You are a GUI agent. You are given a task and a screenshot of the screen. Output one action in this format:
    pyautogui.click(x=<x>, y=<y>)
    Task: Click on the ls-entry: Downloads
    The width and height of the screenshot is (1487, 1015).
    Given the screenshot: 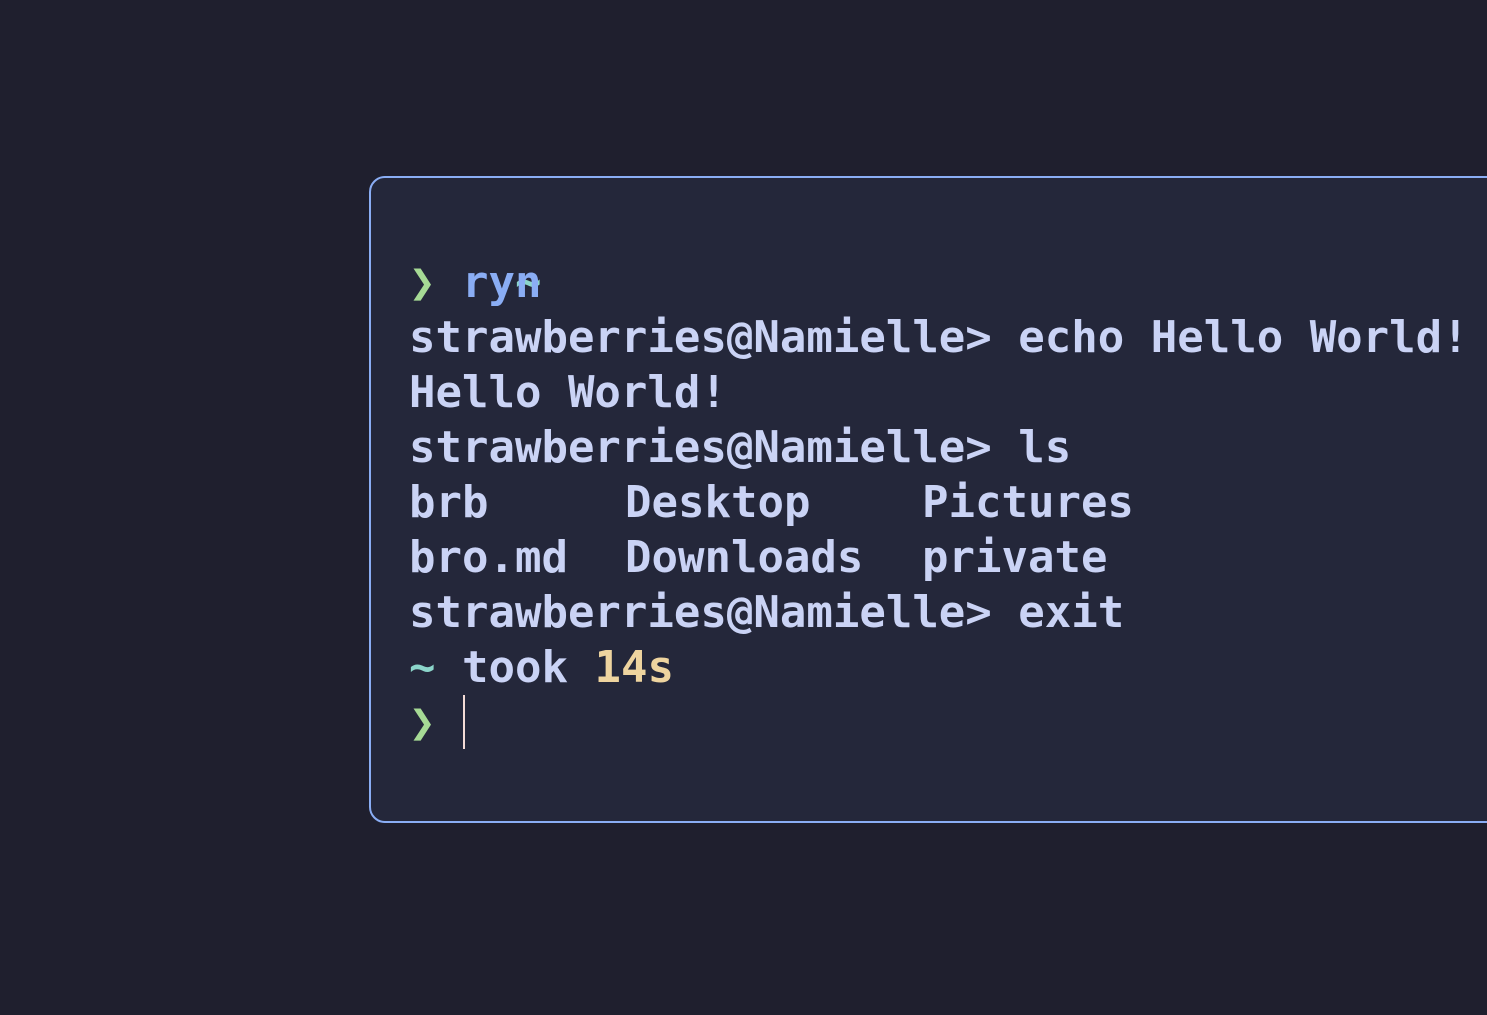 What is the action you would take?
    pyautogui.click(x=744, y=557)
    